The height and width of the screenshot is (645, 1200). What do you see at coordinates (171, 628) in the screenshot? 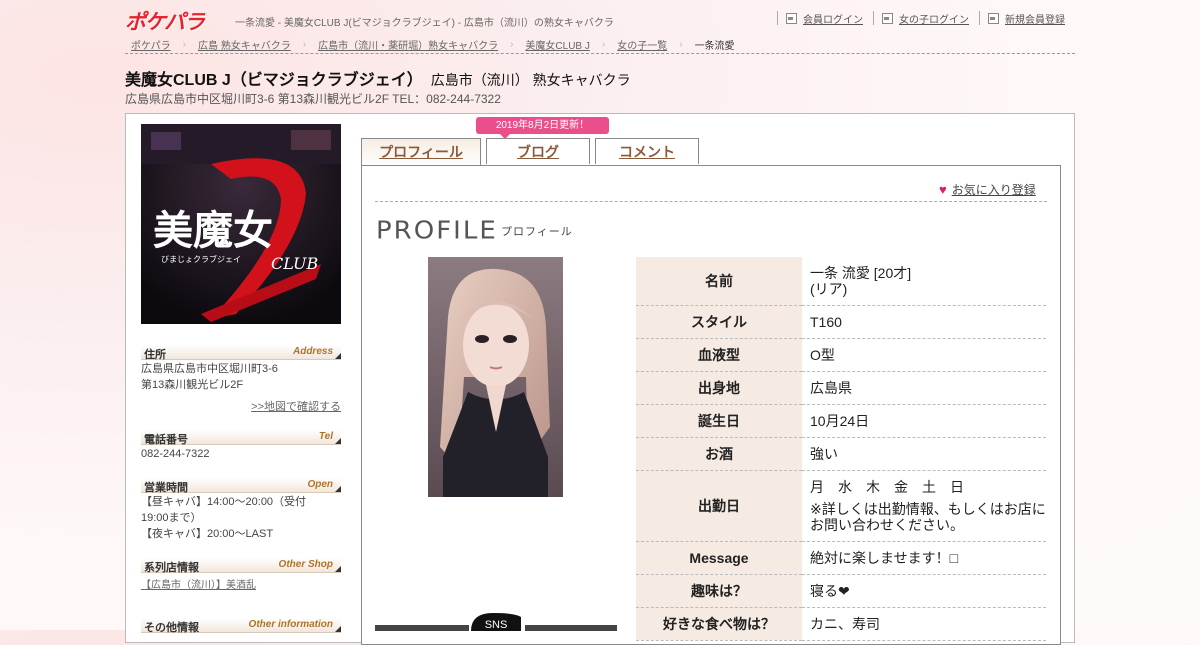
I see `other-info-label: その他情報` at bounding box center [171, 628].